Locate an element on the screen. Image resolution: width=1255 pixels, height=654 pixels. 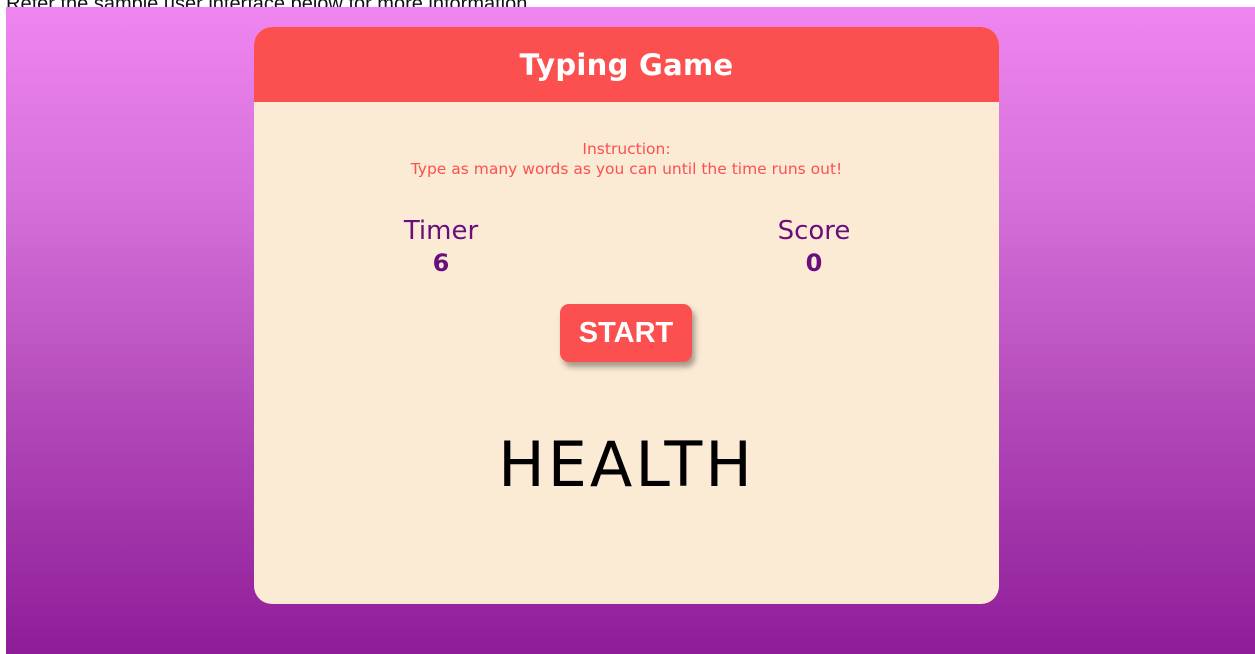
timer-label: Timer is located at coordinates (441, 231).